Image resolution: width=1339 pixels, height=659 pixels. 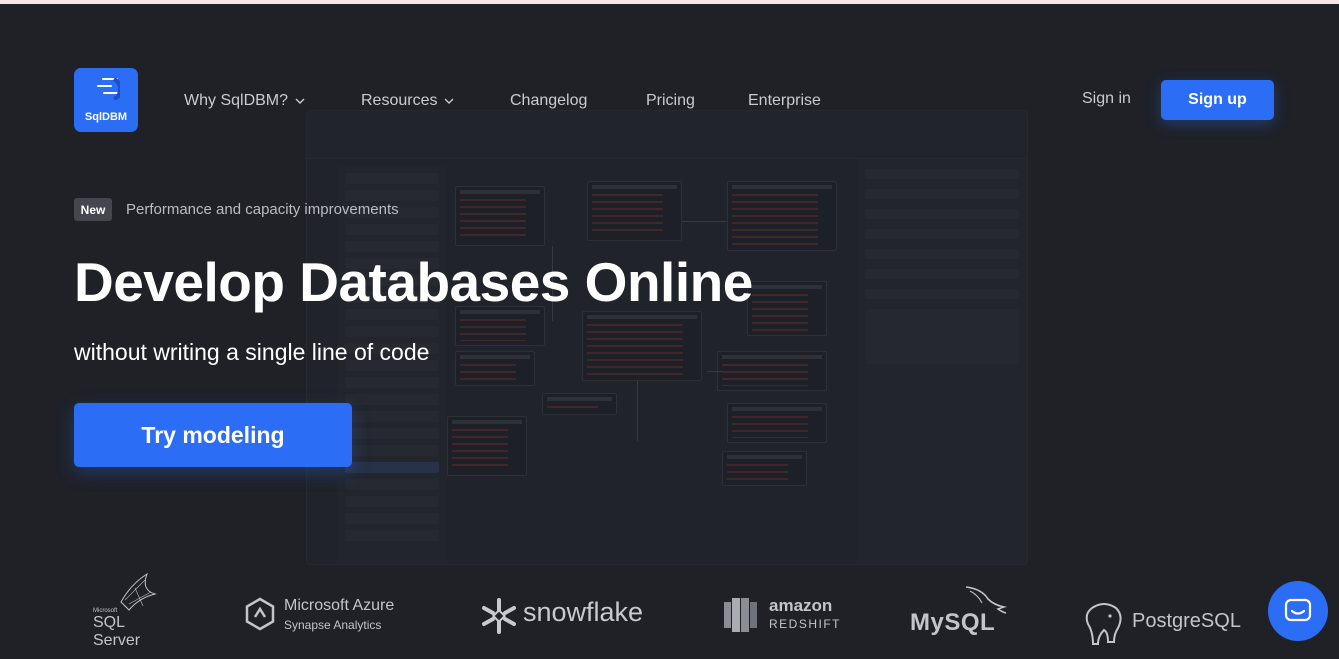 I want to click on postgresql-logo: PostgreSQL, so click(x=1174, y=624).